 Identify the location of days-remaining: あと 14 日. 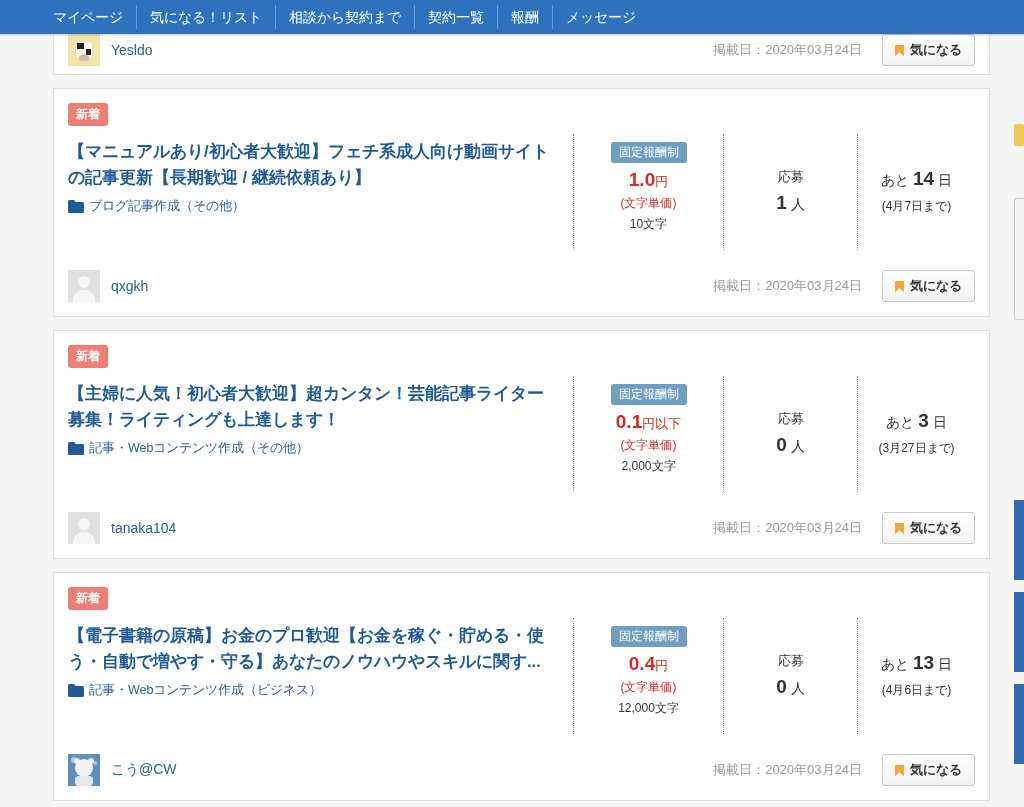
(916, 179).